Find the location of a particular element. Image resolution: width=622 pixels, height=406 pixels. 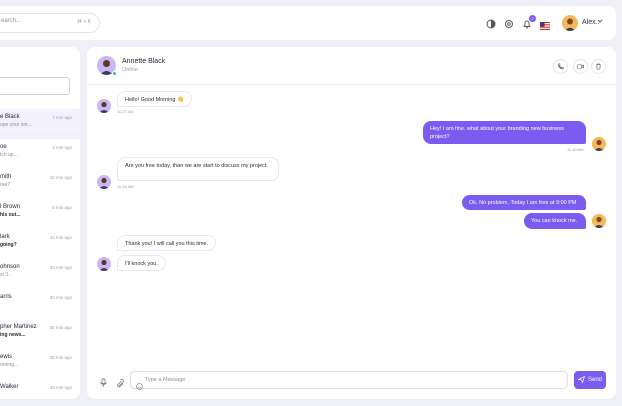

user-avatar is located at coordinates (570, 23).